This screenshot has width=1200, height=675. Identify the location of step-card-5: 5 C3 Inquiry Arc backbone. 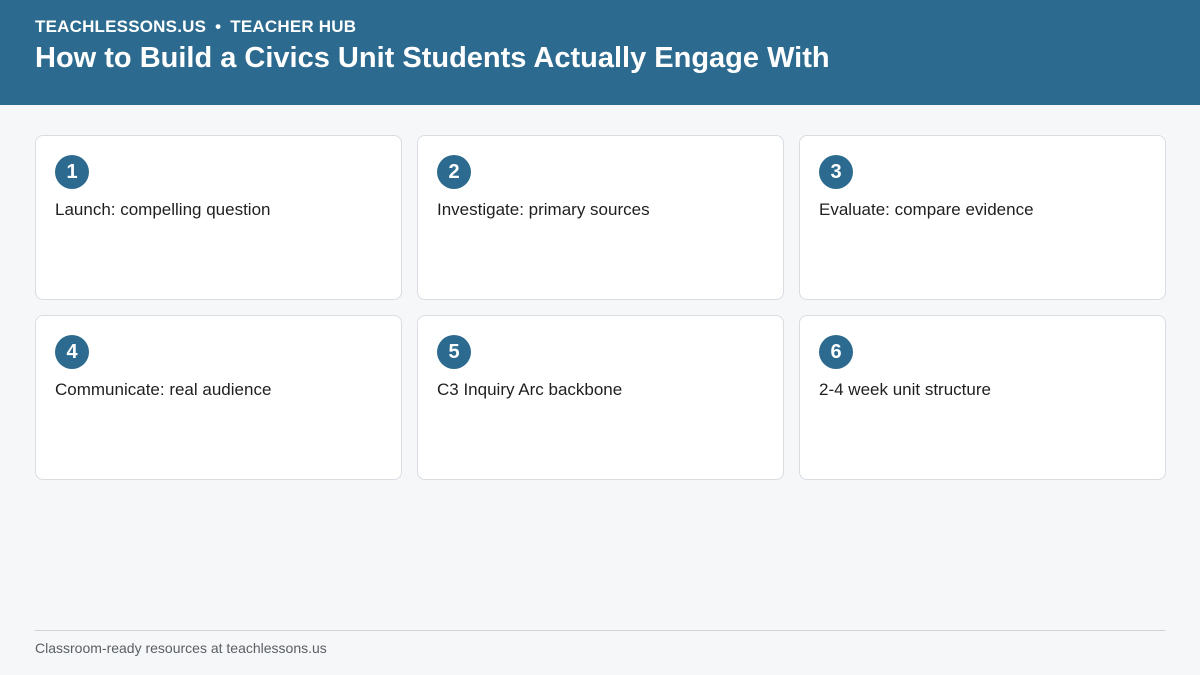
(600, 397).